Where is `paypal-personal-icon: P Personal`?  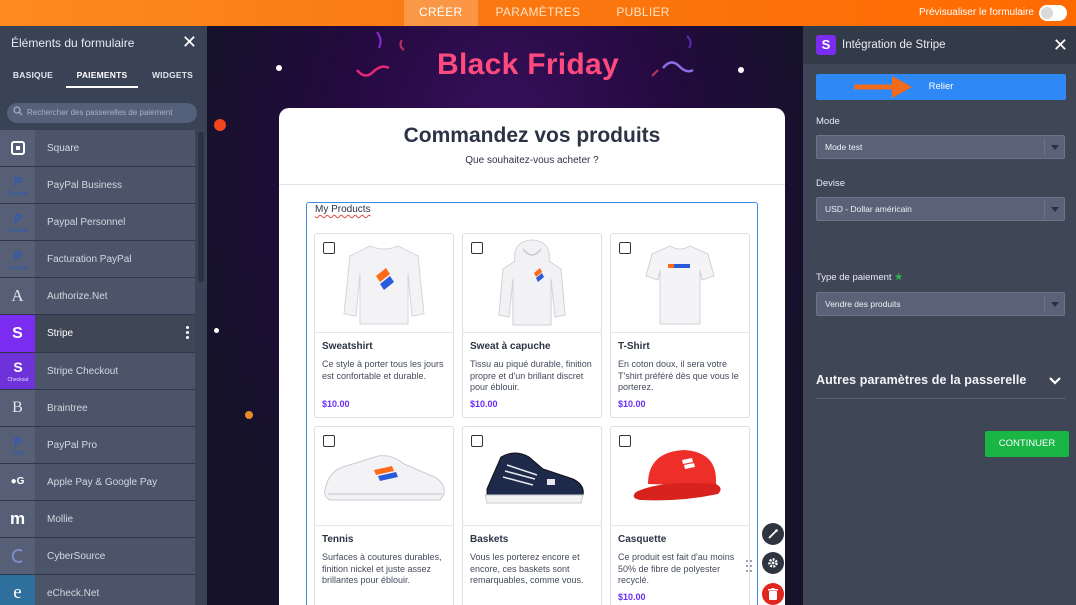 paypal-personal-icon: P Personal is located at coordinates (17, 222).